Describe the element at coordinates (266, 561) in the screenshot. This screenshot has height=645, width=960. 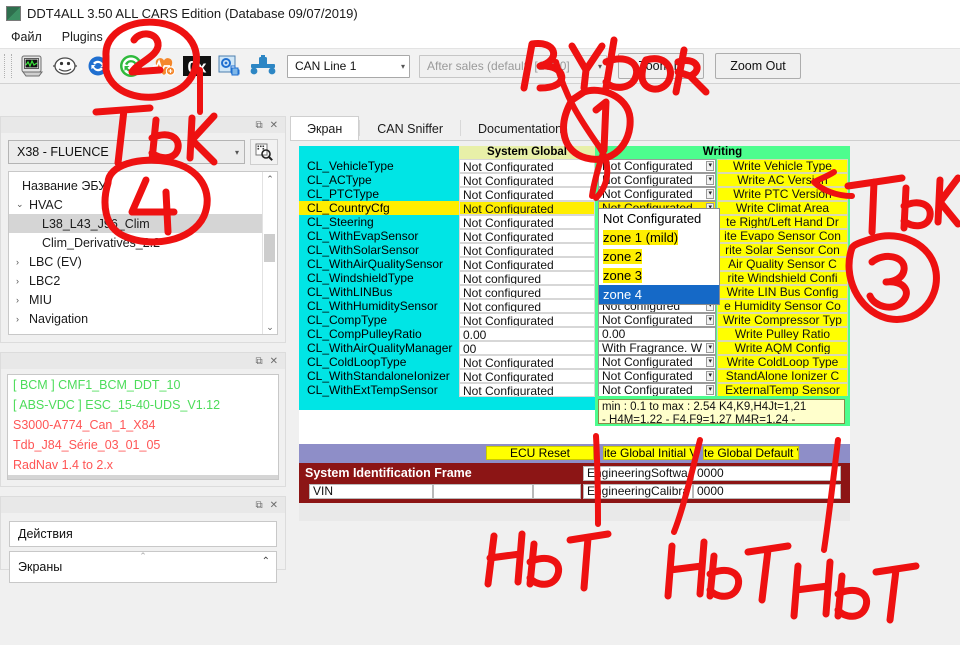
I see `chevron-up-icon: ⌃` at that location.